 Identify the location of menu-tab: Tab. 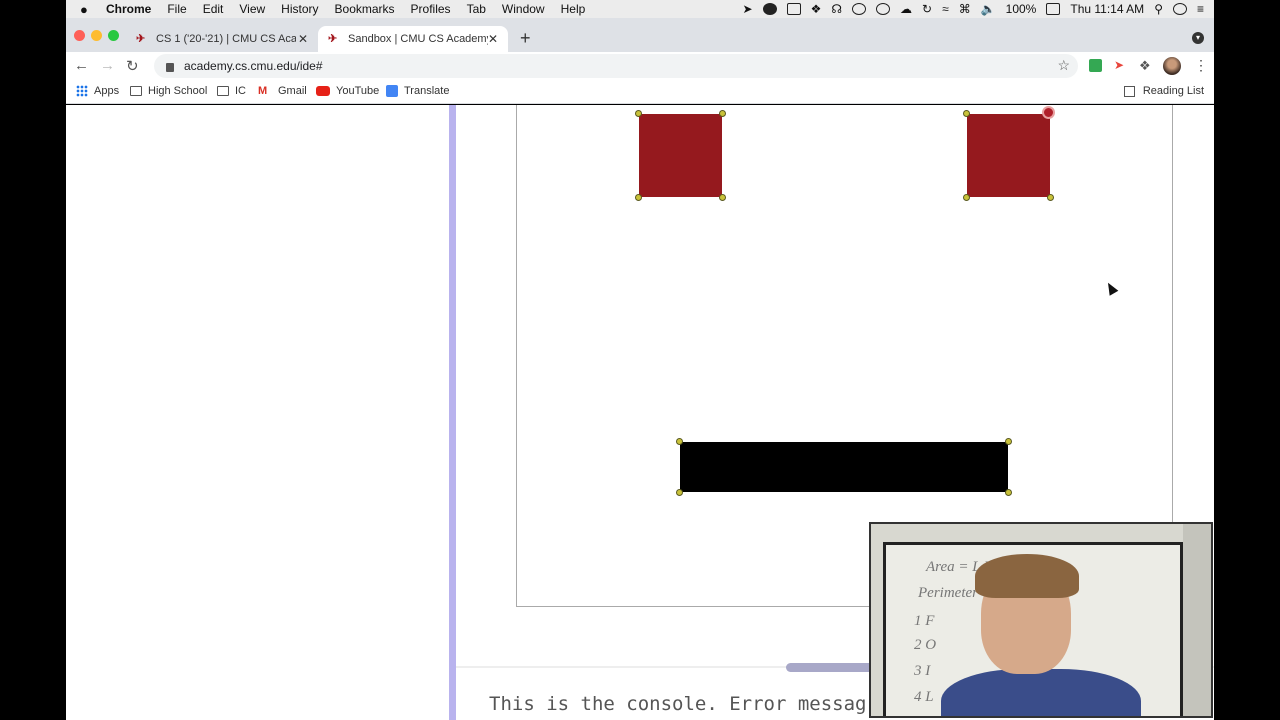
(476, 9).